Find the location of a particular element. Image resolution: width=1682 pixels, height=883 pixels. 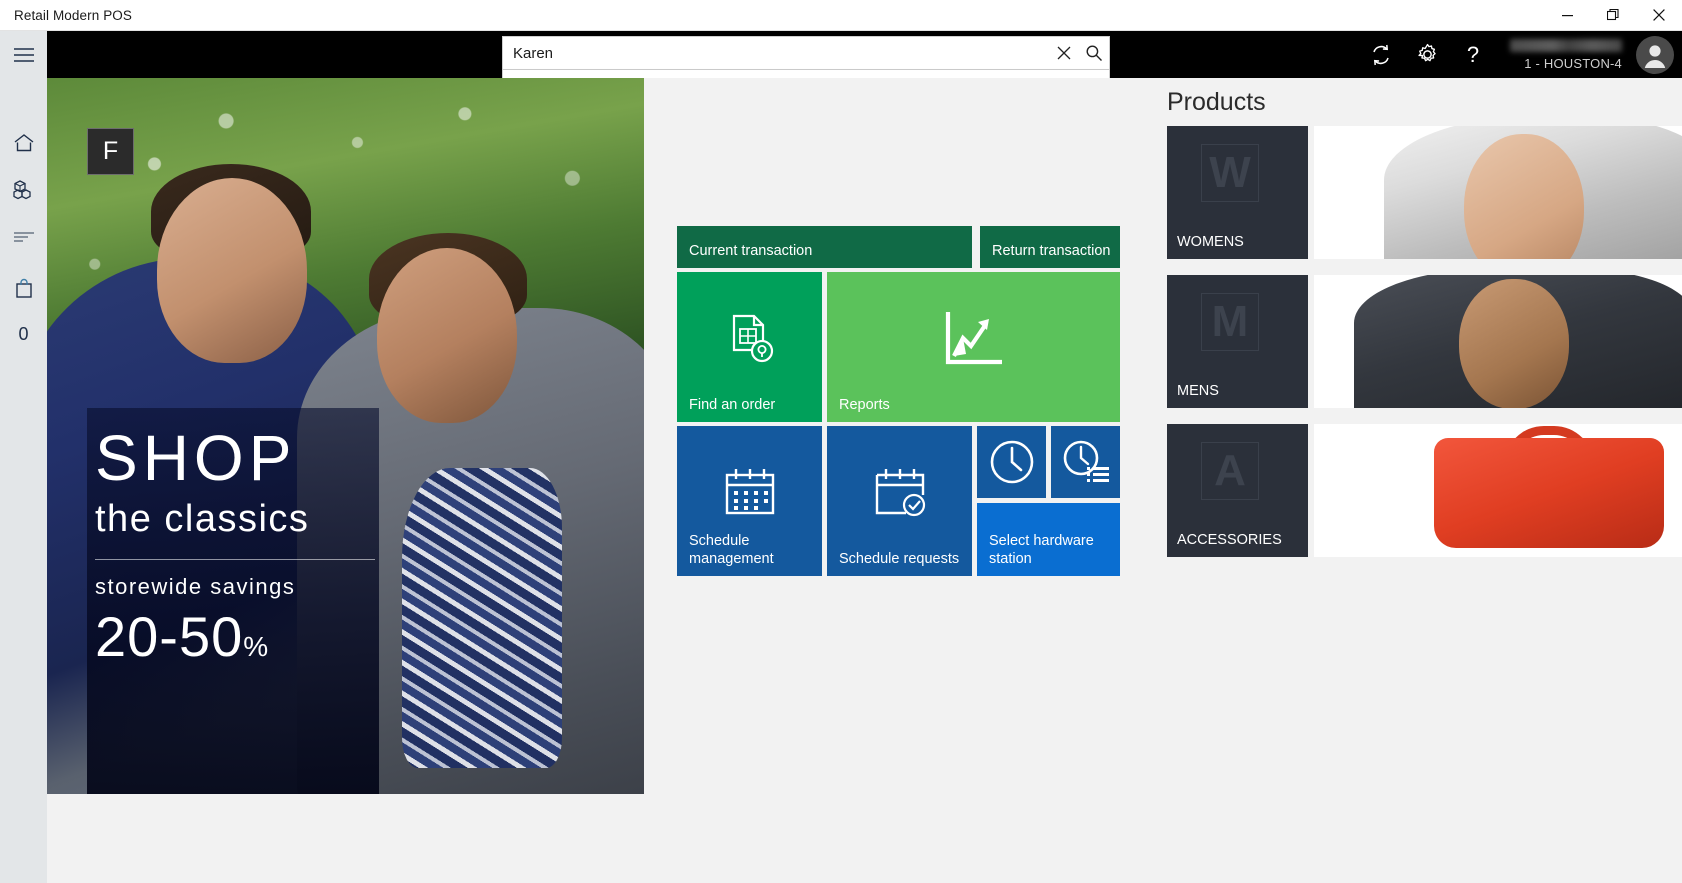

help-icon: ? is located at coordinates (1473, 54).